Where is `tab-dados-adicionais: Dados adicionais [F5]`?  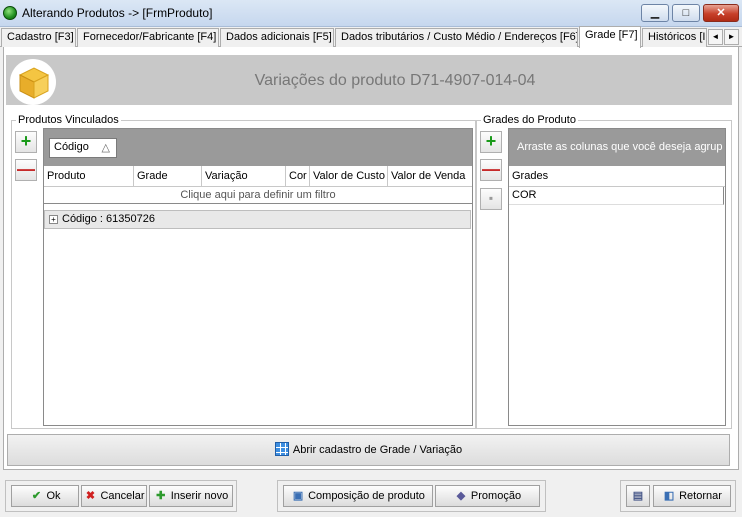
tab-dados-adicionais: Dados adicionais [F5] is located at coordinates (277, 37).